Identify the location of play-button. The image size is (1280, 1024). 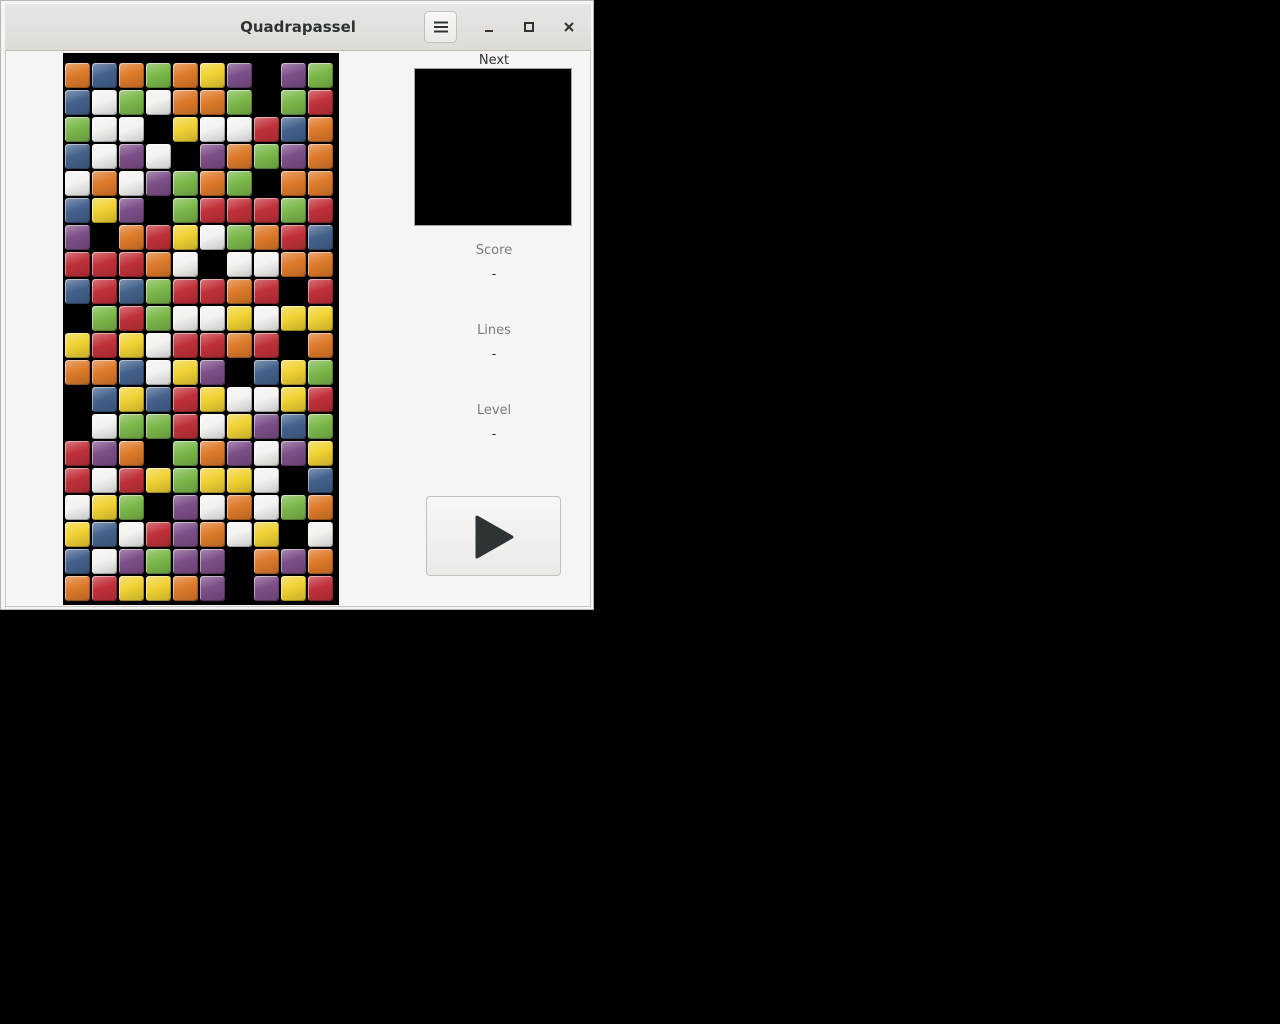
(493, 536).